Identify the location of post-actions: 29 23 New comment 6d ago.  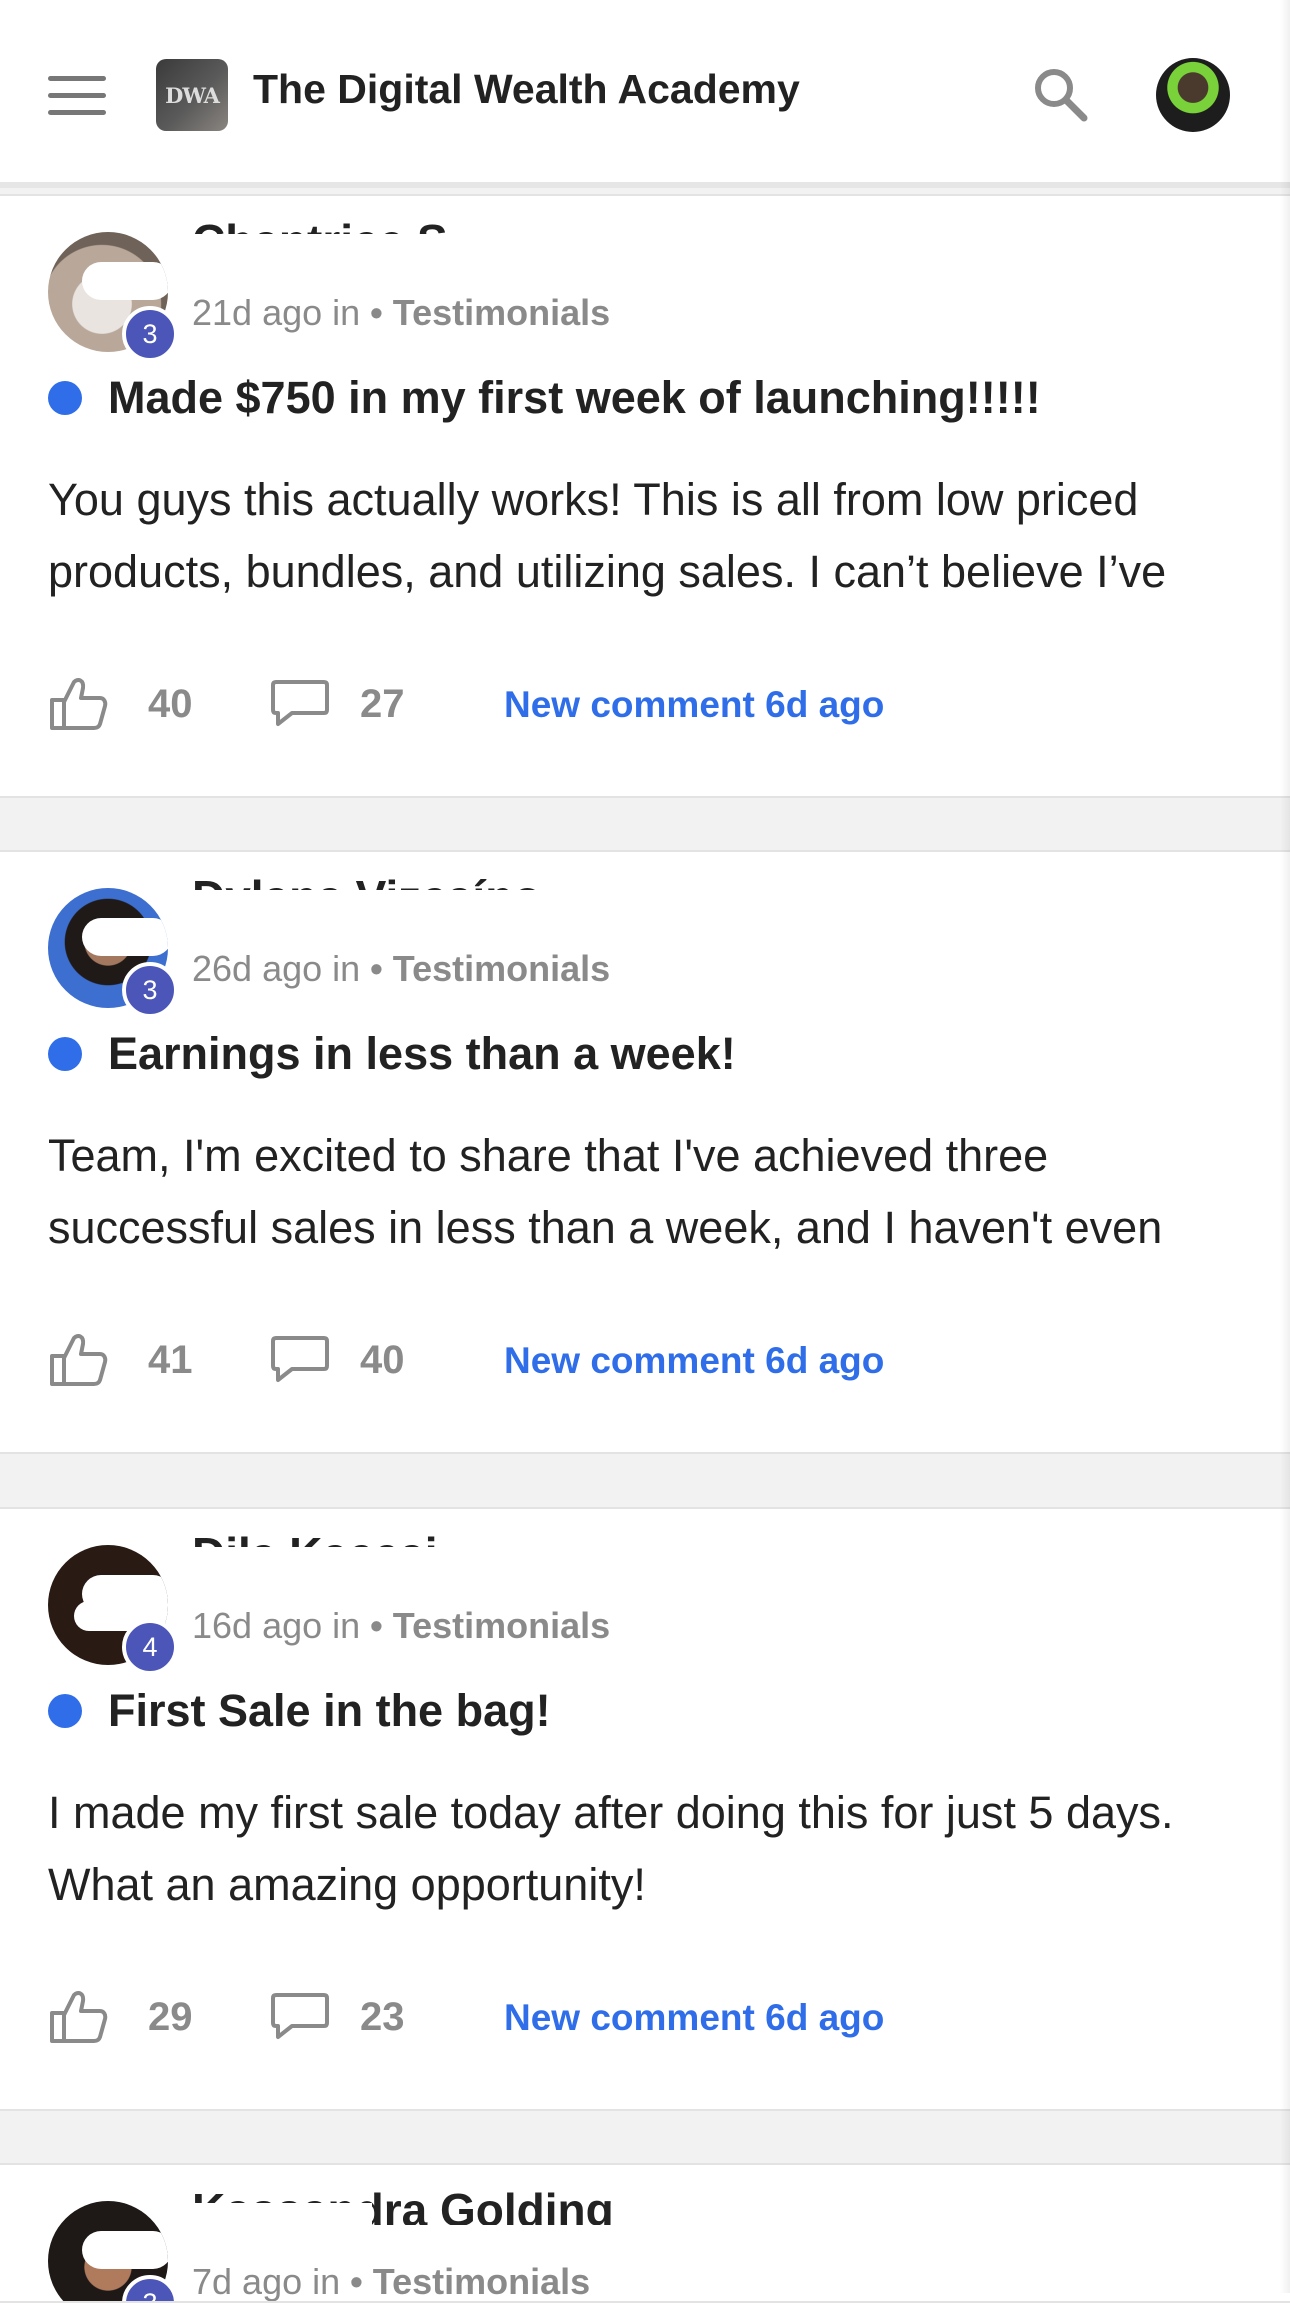
(648, 2015).